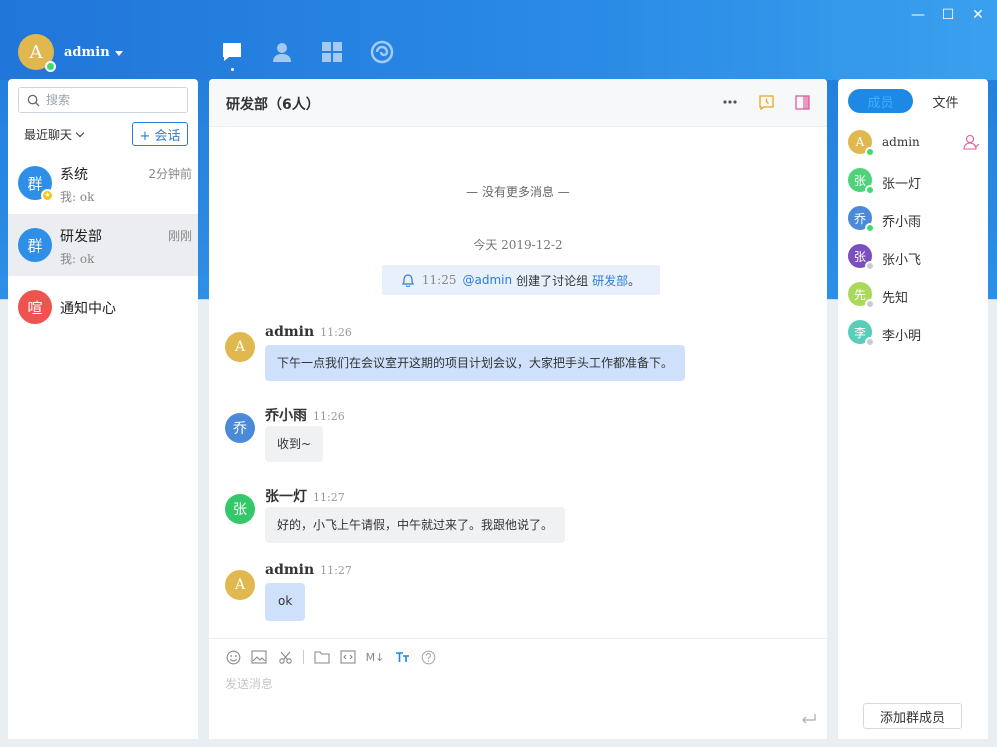 The height and width of the screenshot is (747, 997). I want to click on mention-link: @admin, so click(487, 280).